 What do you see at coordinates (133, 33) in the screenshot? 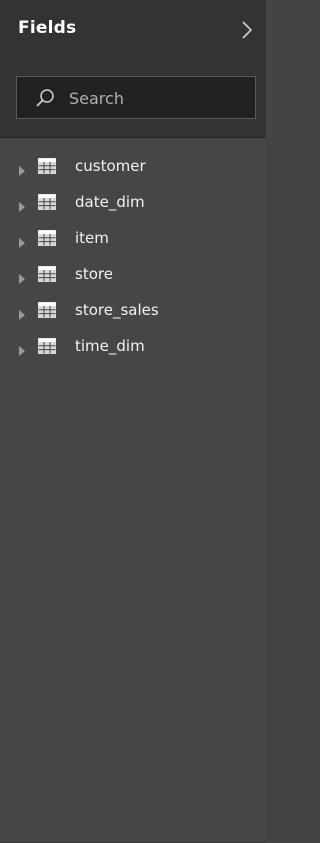
I see `fields-pane-header: Fields` at bounding box center [133, 33].